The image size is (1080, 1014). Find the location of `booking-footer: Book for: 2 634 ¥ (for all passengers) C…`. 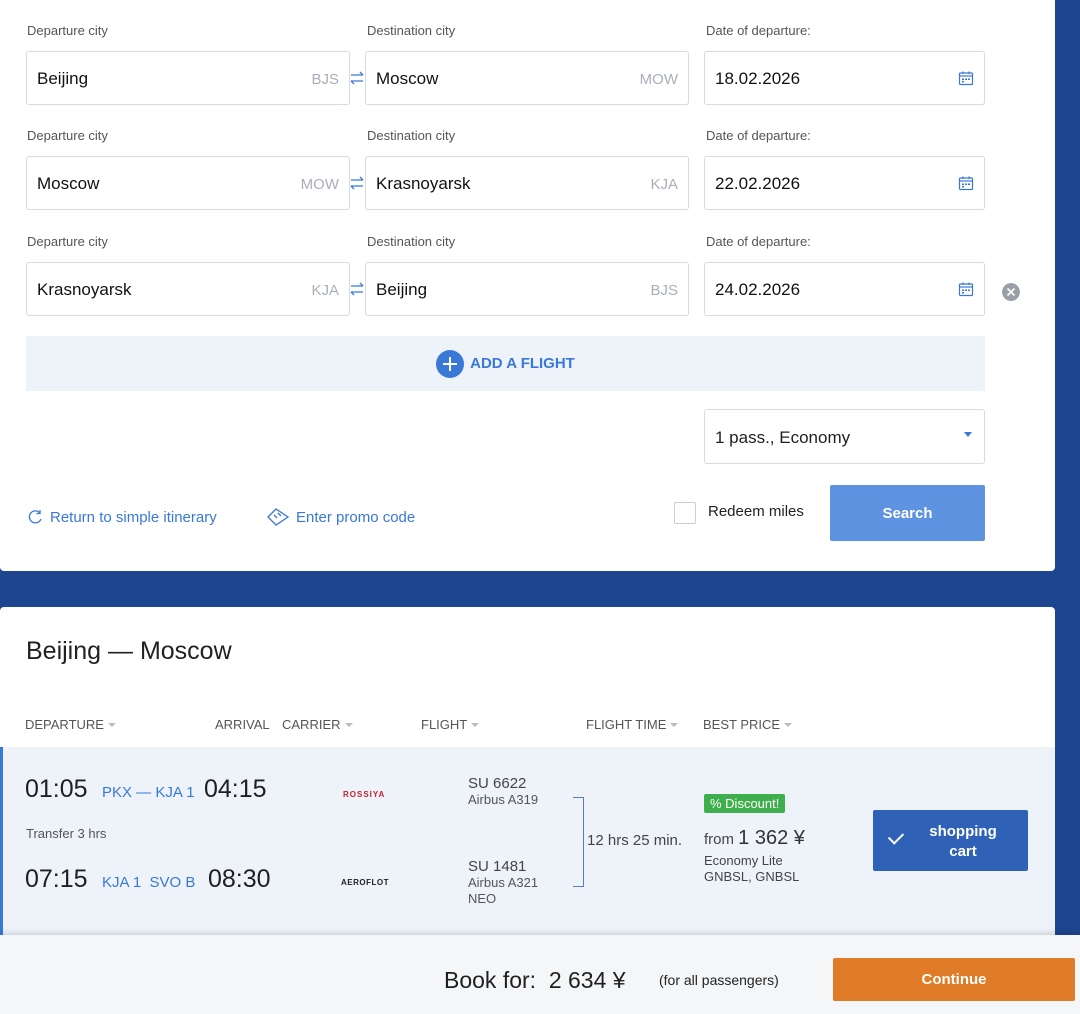

booking-footer: Book for: 2 634 ¥ (for all passengers) C… is located at coordinates (540, 974).